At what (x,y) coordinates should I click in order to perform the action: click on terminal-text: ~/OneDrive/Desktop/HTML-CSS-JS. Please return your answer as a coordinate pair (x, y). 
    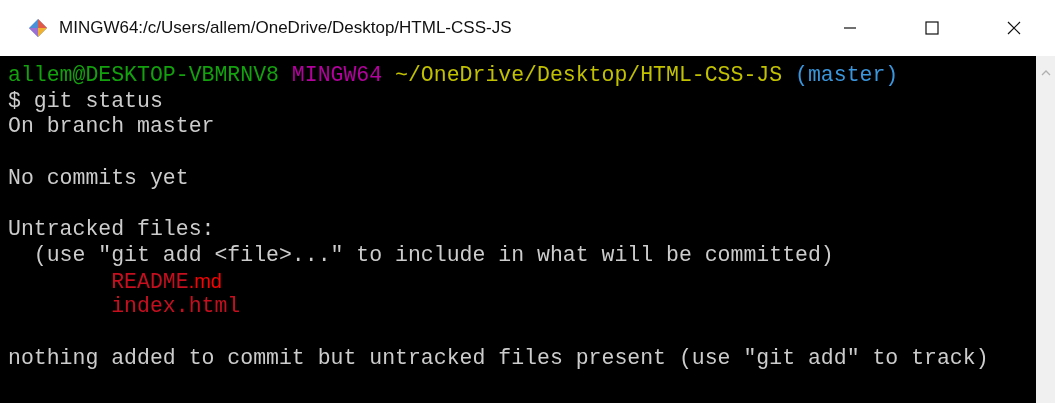
    Looking at the image, I should click on (589, 76).